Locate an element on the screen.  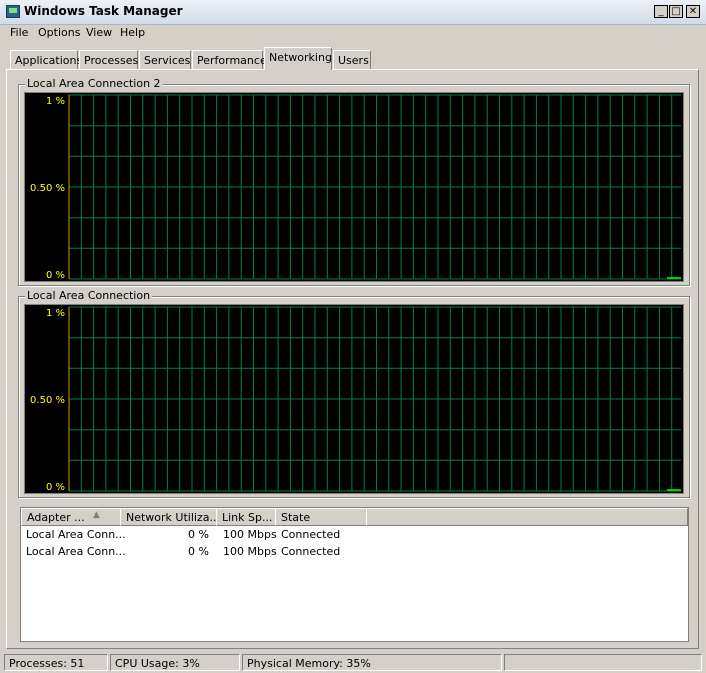
maximize-button: □ is located at coordinates (676, 11).